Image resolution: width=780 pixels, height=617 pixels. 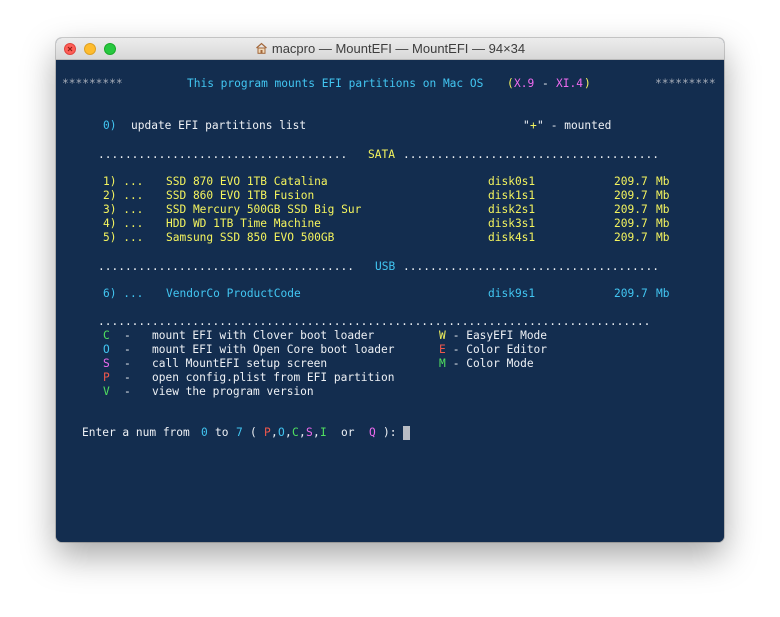 I want to click on usb-section-label: USB, so click(x=385, y=266).